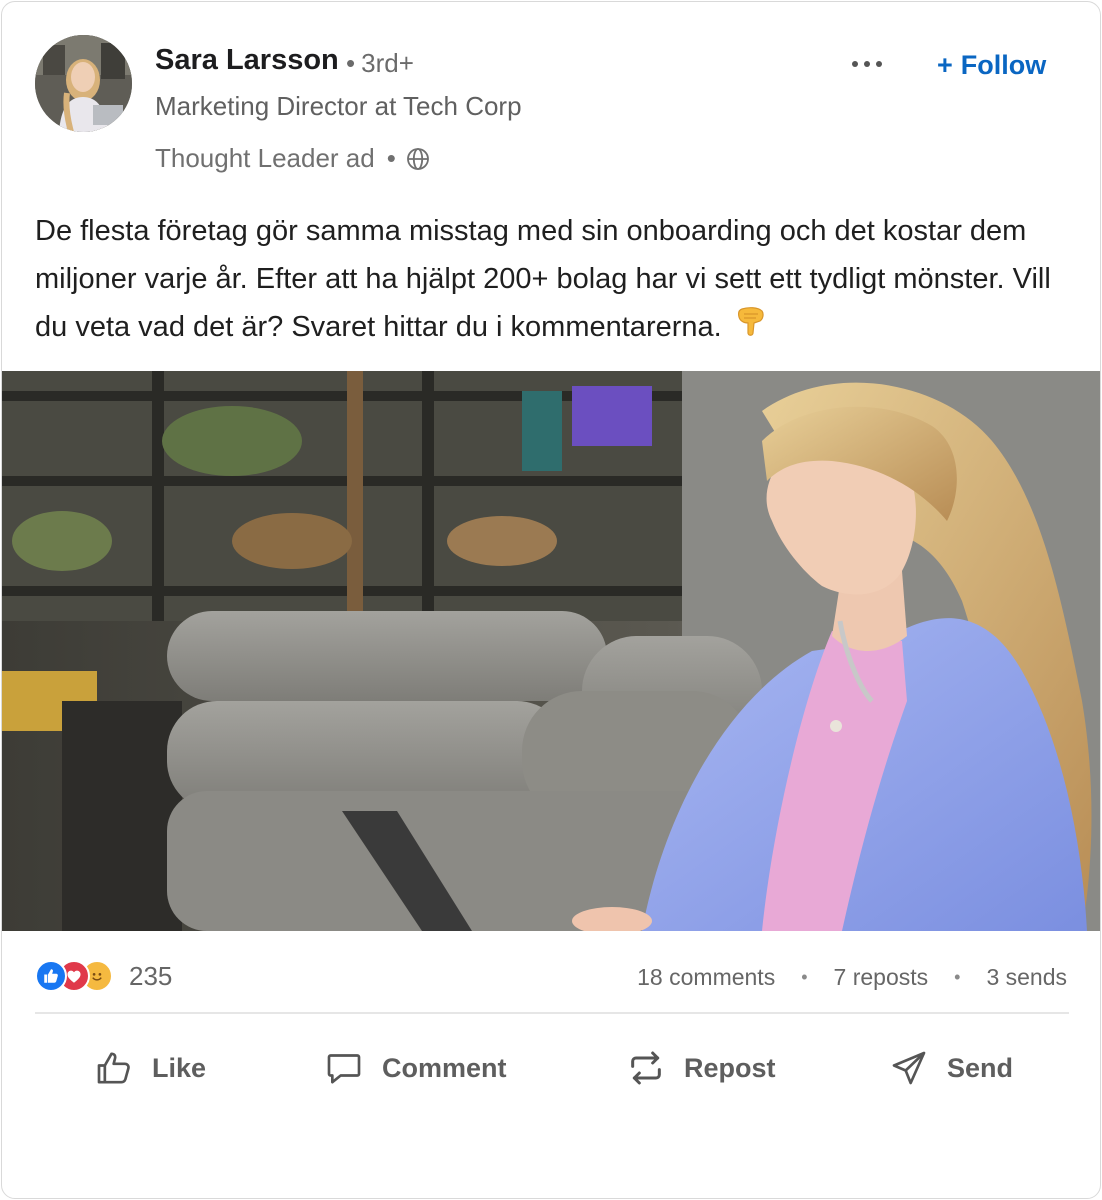 The height and width of the screenshot is (1200, 1102). What do you see at coordinates (1026, 977) in the screenshot?
I see `sends-count: 3 sends` at bounding box center [1026, 977].